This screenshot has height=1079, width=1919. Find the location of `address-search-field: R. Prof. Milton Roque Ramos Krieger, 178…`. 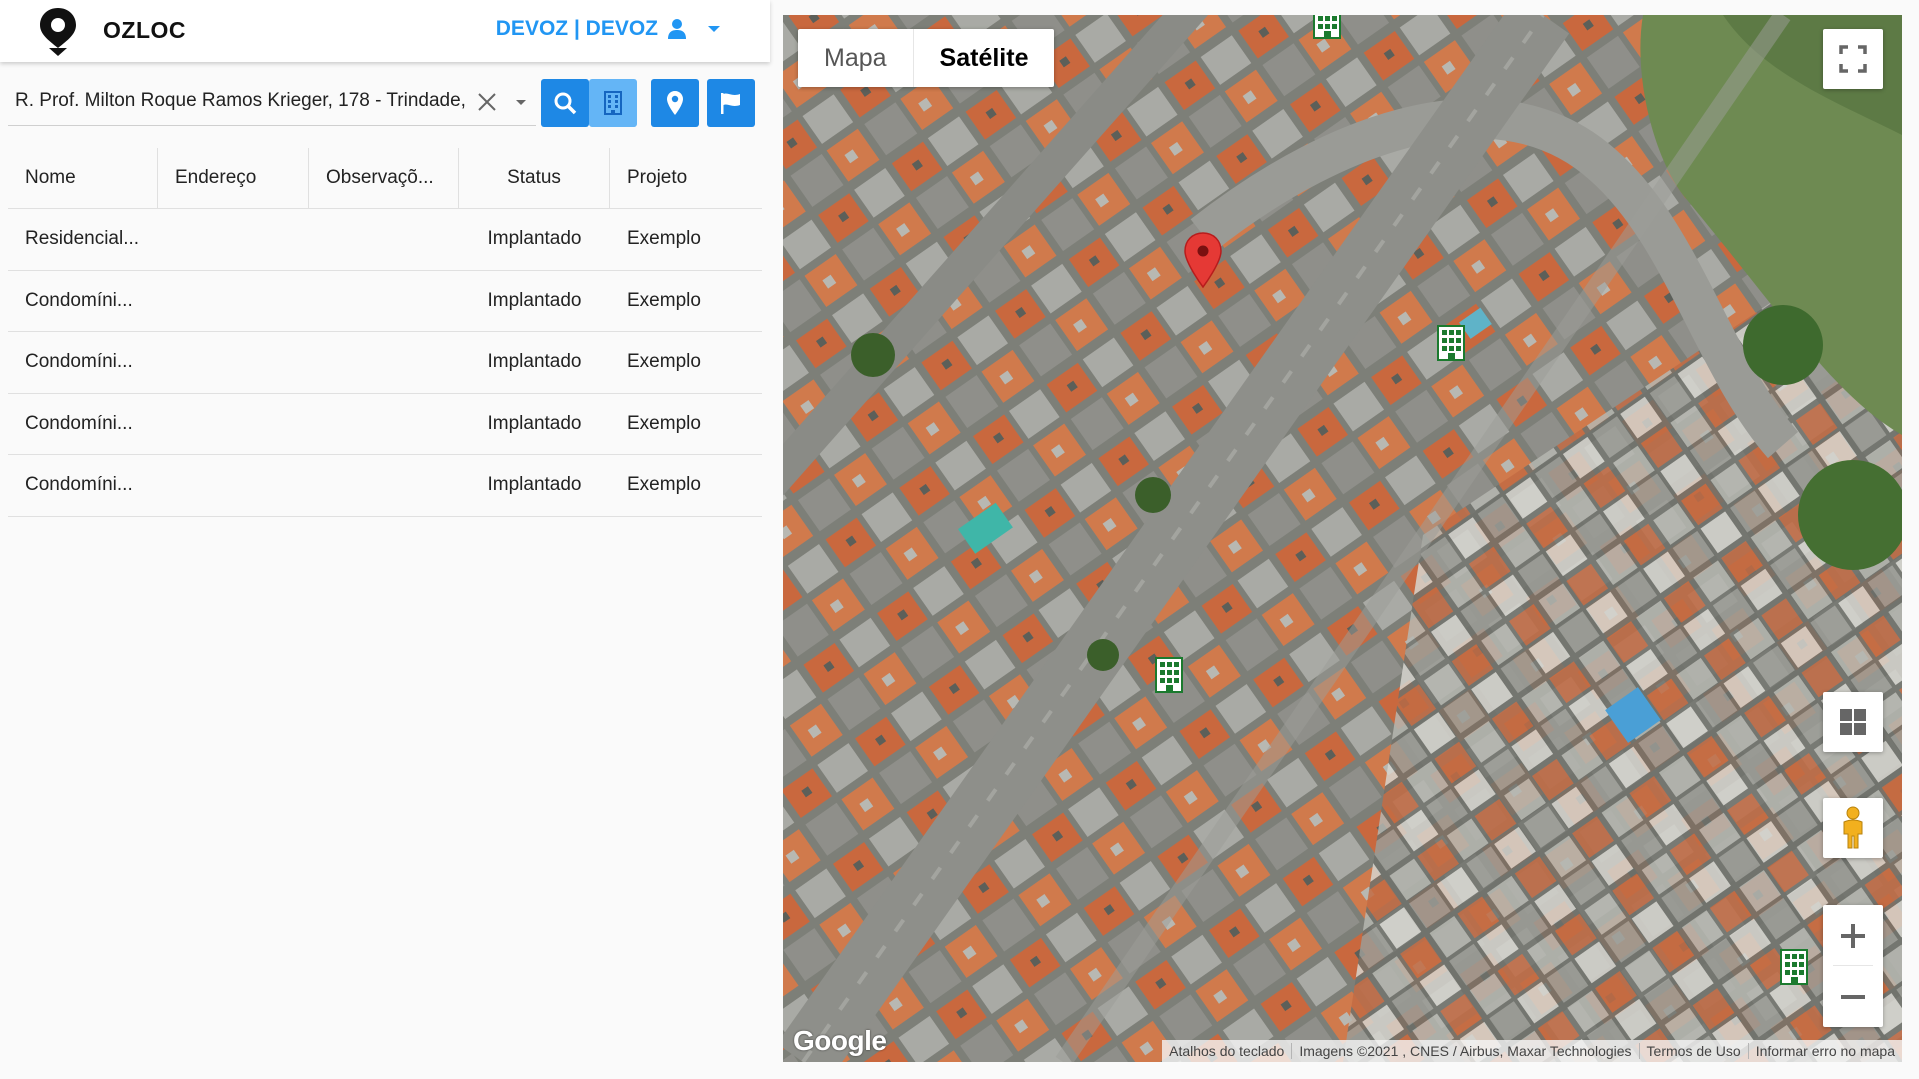

address-search-field: R. Prof. Milton Roque Ramos Krieger, 178… is located at coordinates (272, 102).